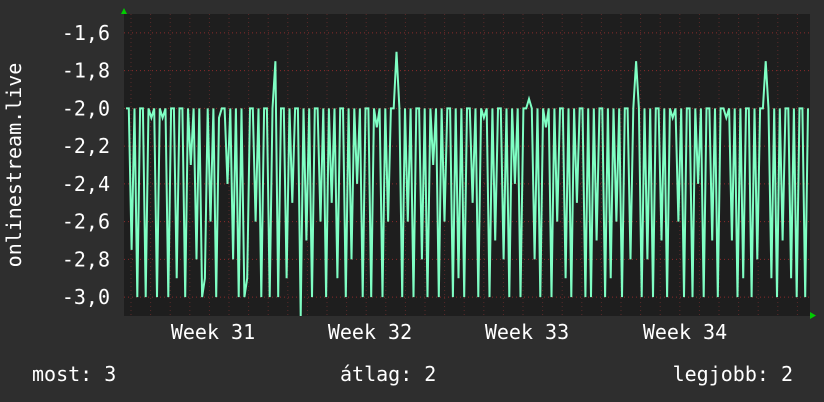  Describe the element at coordinates (86, 184) in the screenshot. I see `y-tick-label: -2,4` at that location.